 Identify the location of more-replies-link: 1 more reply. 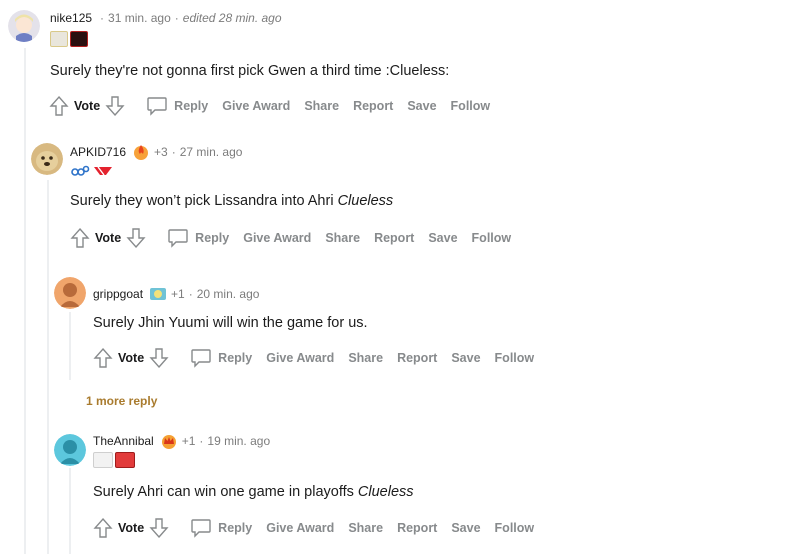
(121, 401).